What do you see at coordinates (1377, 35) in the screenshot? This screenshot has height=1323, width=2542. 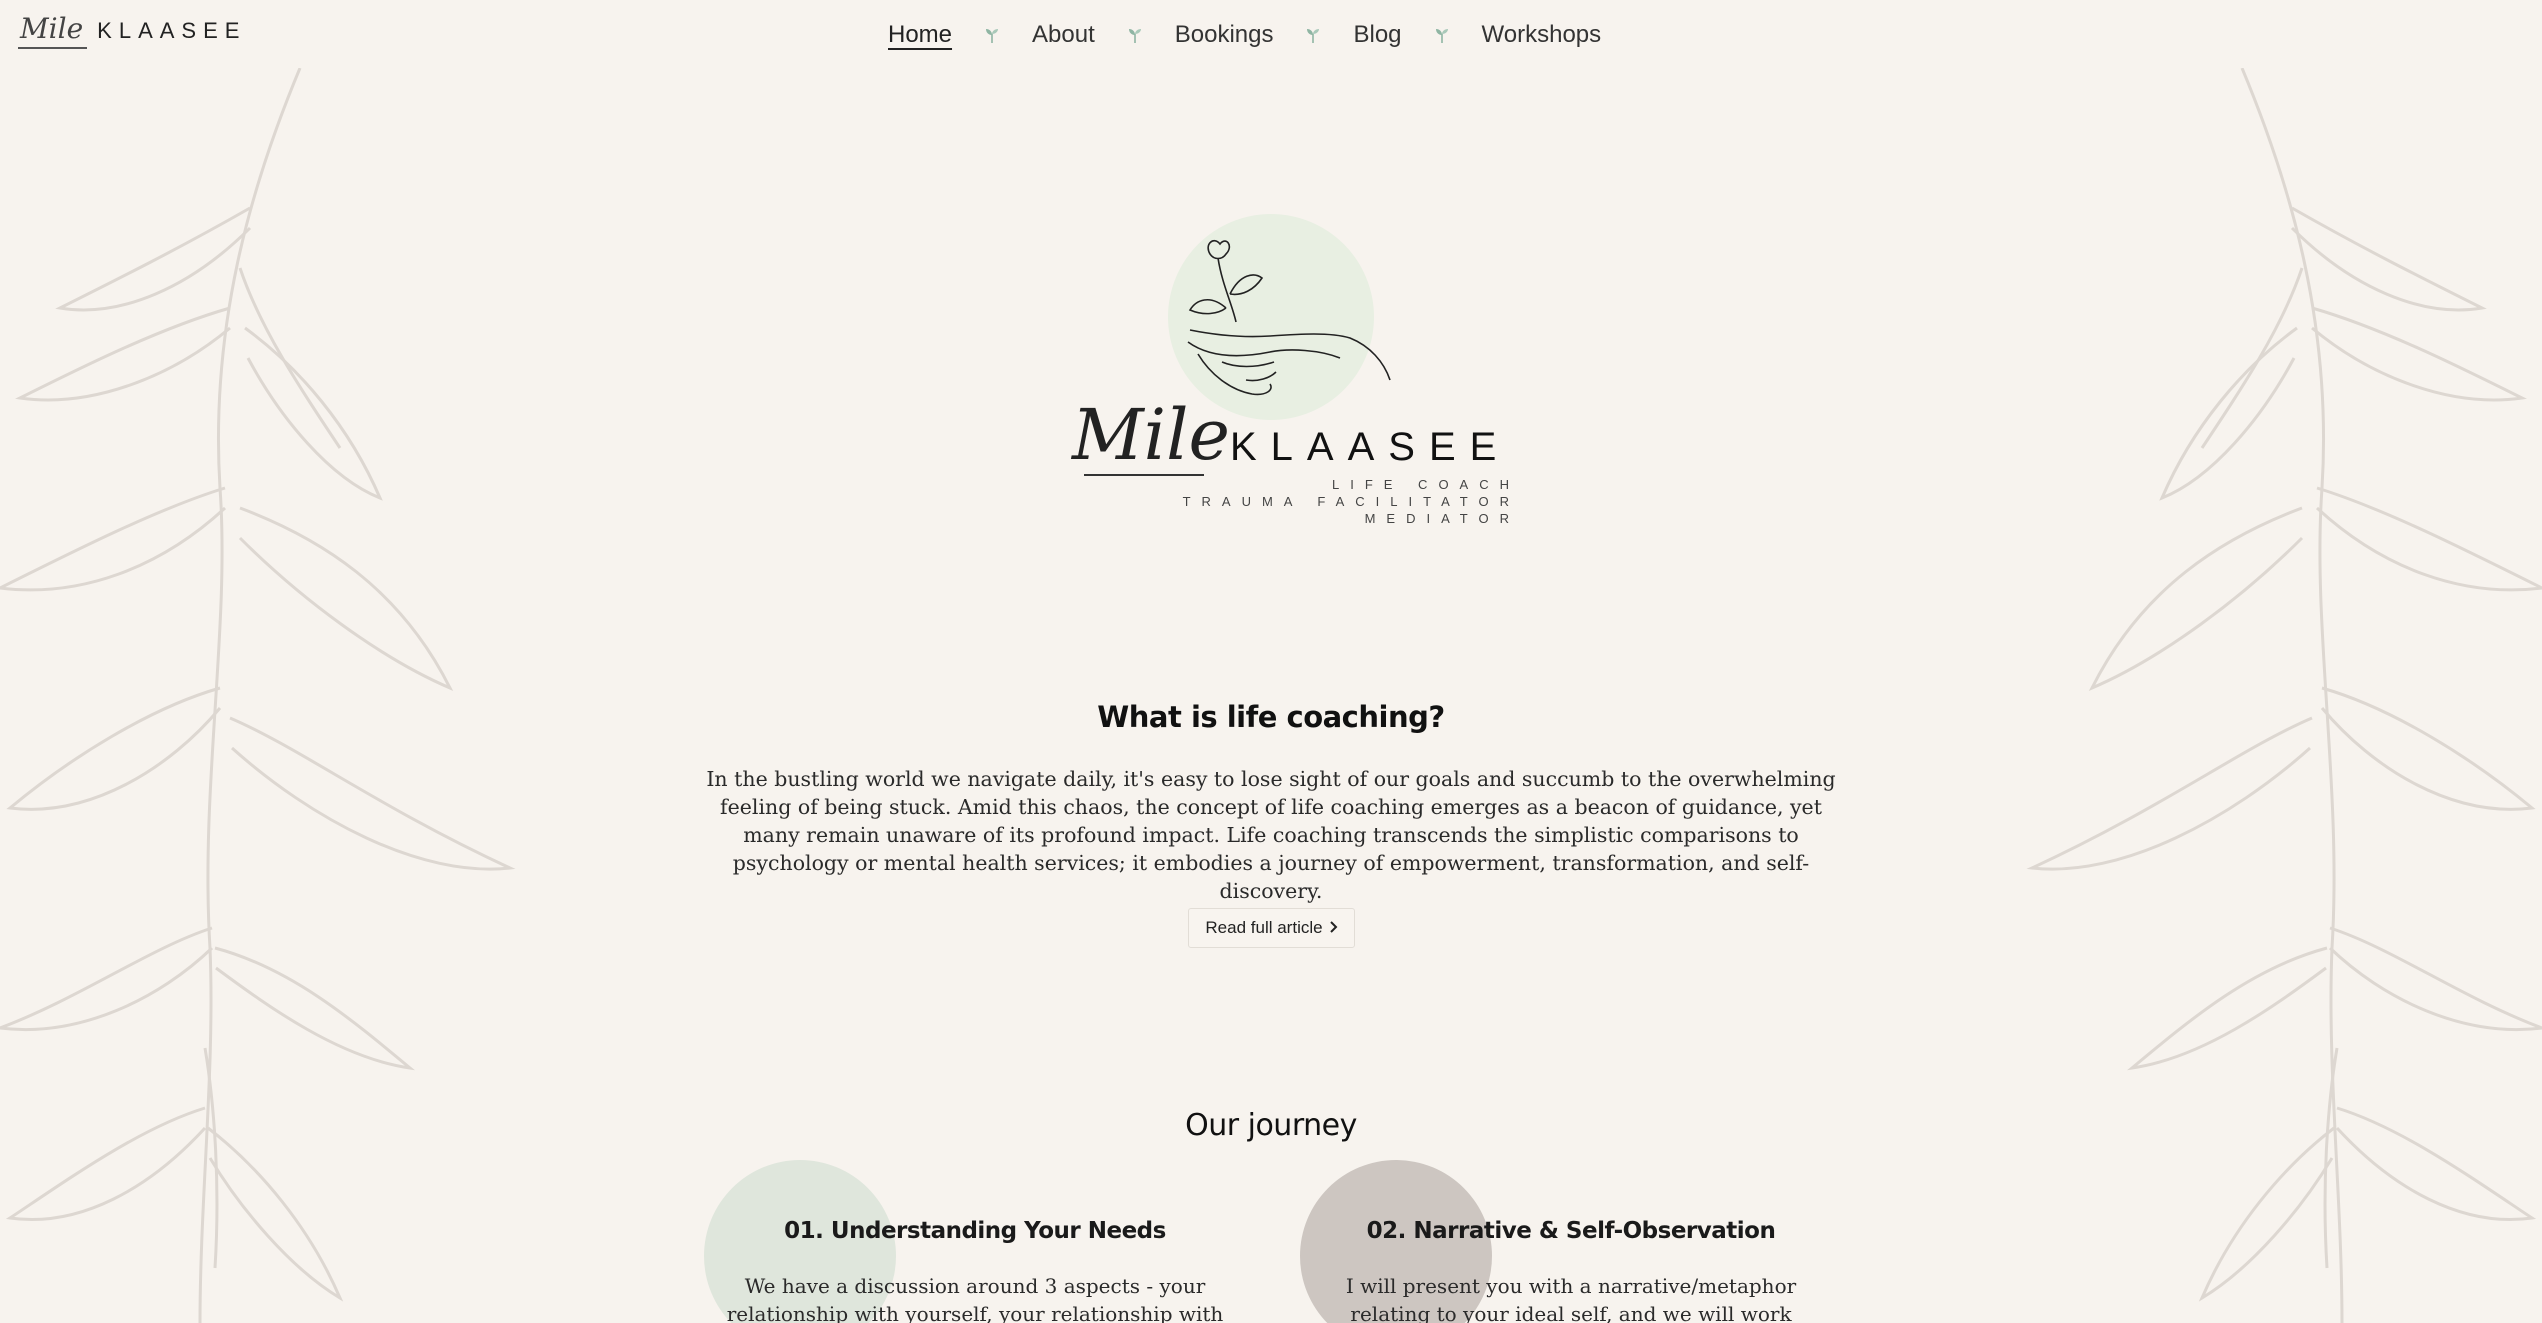 I see `nav-item-blog: Blog` at bounding box center [1377, 35].